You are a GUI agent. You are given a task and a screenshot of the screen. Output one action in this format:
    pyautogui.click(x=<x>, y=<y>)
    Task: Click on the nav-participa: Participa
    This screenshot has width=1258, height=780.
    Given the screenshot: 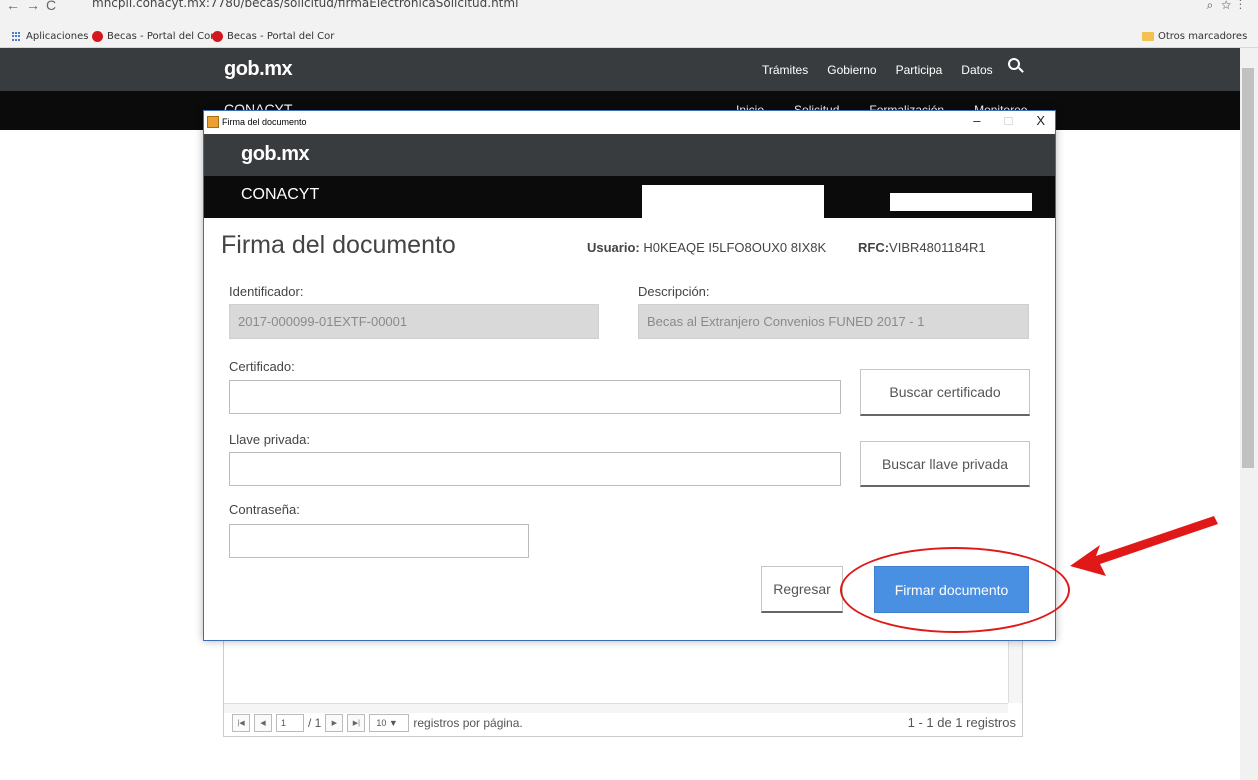 What is the action you would take?
    pyautogui.click(x=919, y=70)
    